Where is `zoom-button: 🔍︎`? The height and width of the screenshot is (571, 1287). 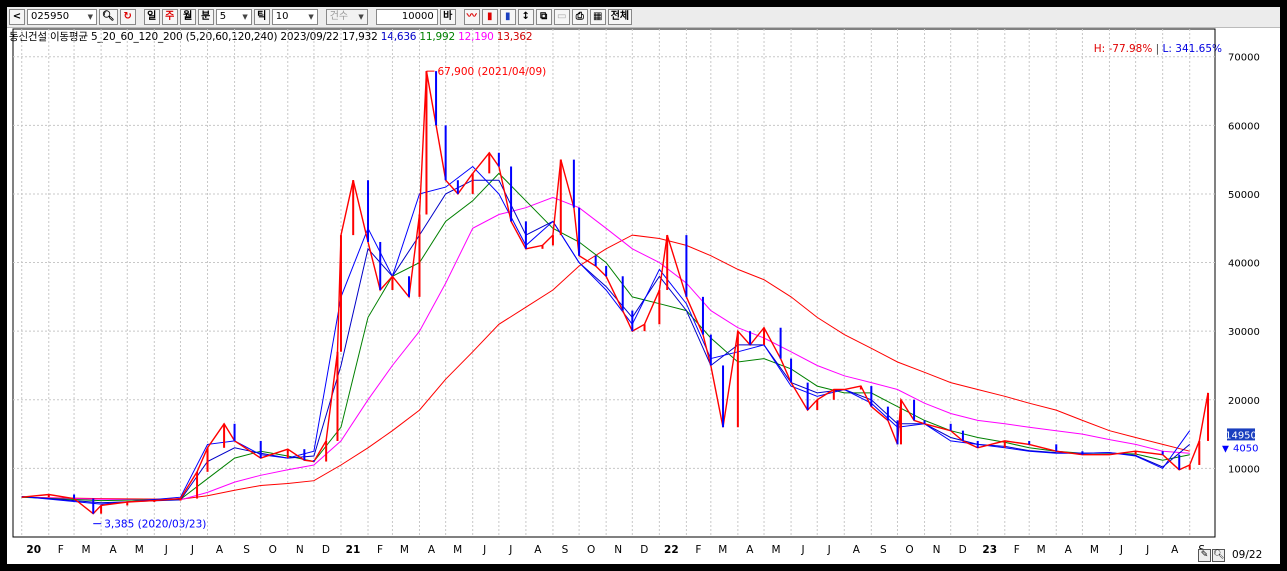
zoom-button: 🔍︎ is located at coordinates (1218, 555).